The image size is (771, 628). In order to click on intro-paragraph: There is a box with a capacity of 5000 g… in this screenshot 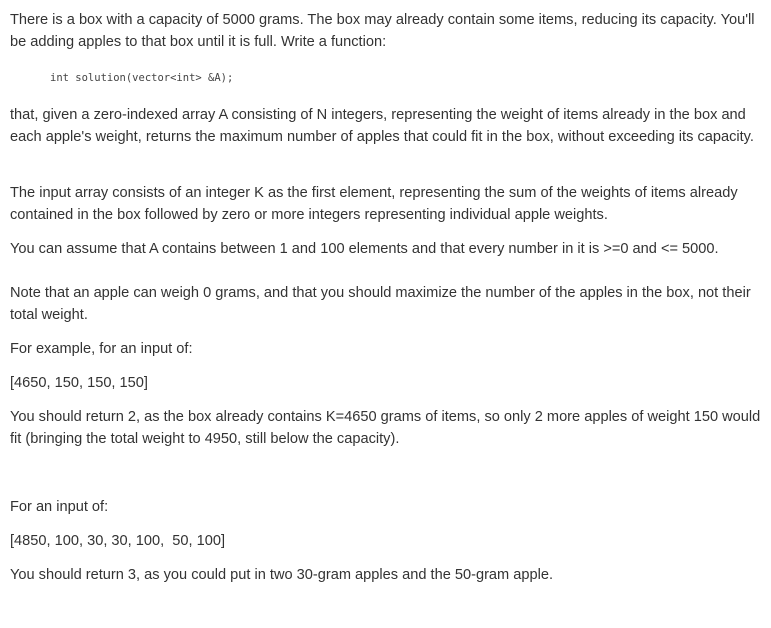, I will do `click(382, 31)`.